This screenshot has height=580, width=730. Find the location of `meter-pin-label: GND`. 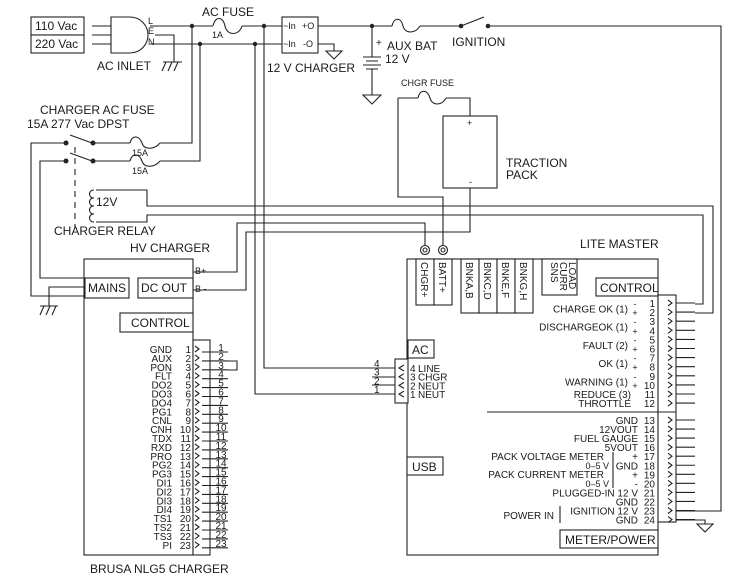

meter-pin-label: GND is located at coordinates (627, 521).